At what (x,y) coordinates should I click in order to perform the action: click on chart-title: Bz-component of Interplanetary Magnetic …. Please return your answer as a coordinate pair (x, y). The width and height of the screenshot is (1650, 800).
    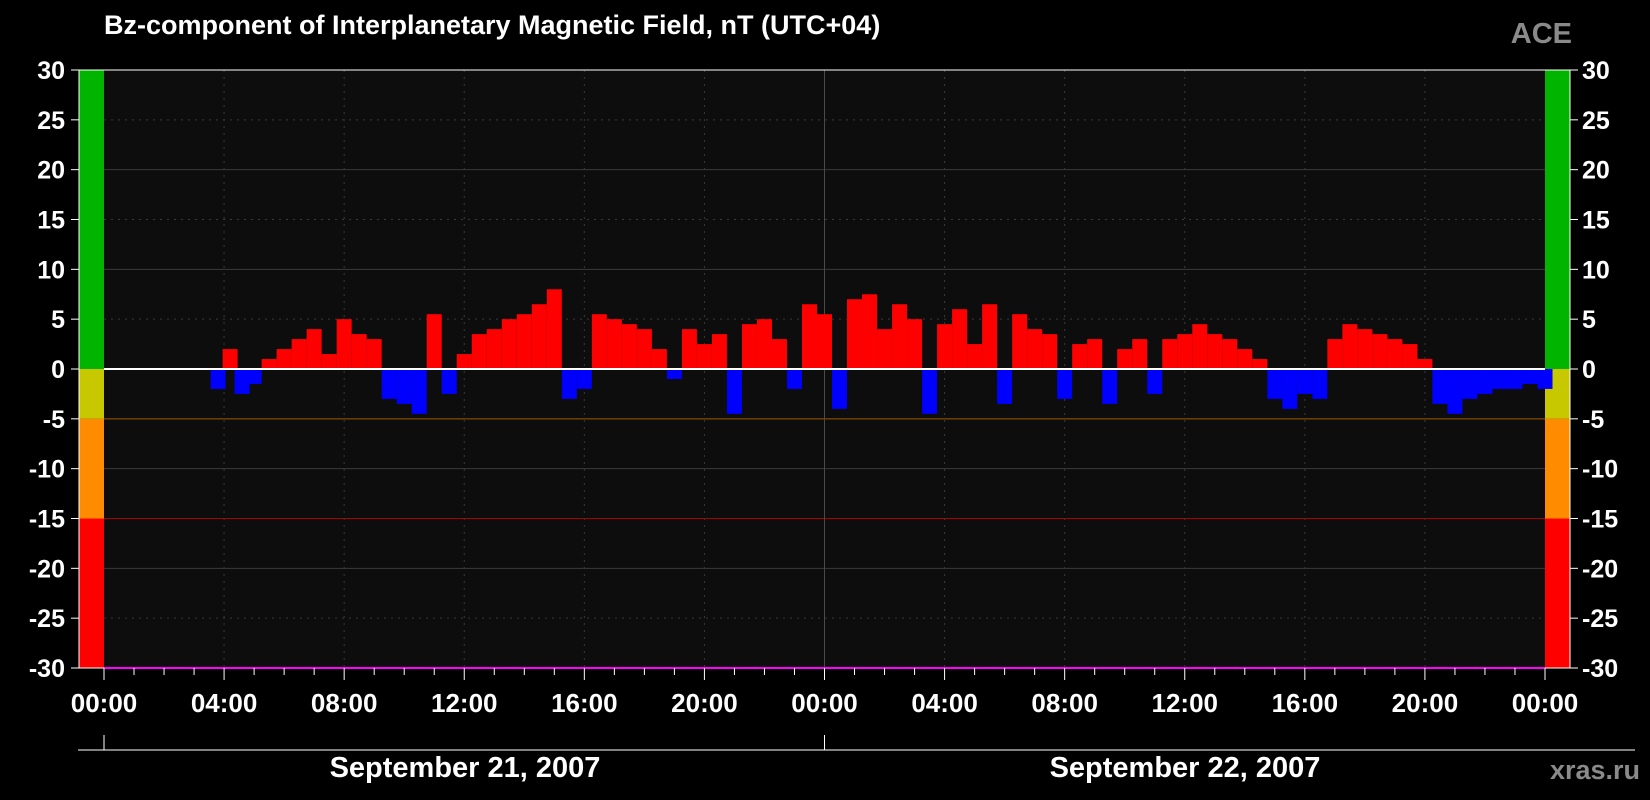
    Looking at the image, I should click on (492, 25).